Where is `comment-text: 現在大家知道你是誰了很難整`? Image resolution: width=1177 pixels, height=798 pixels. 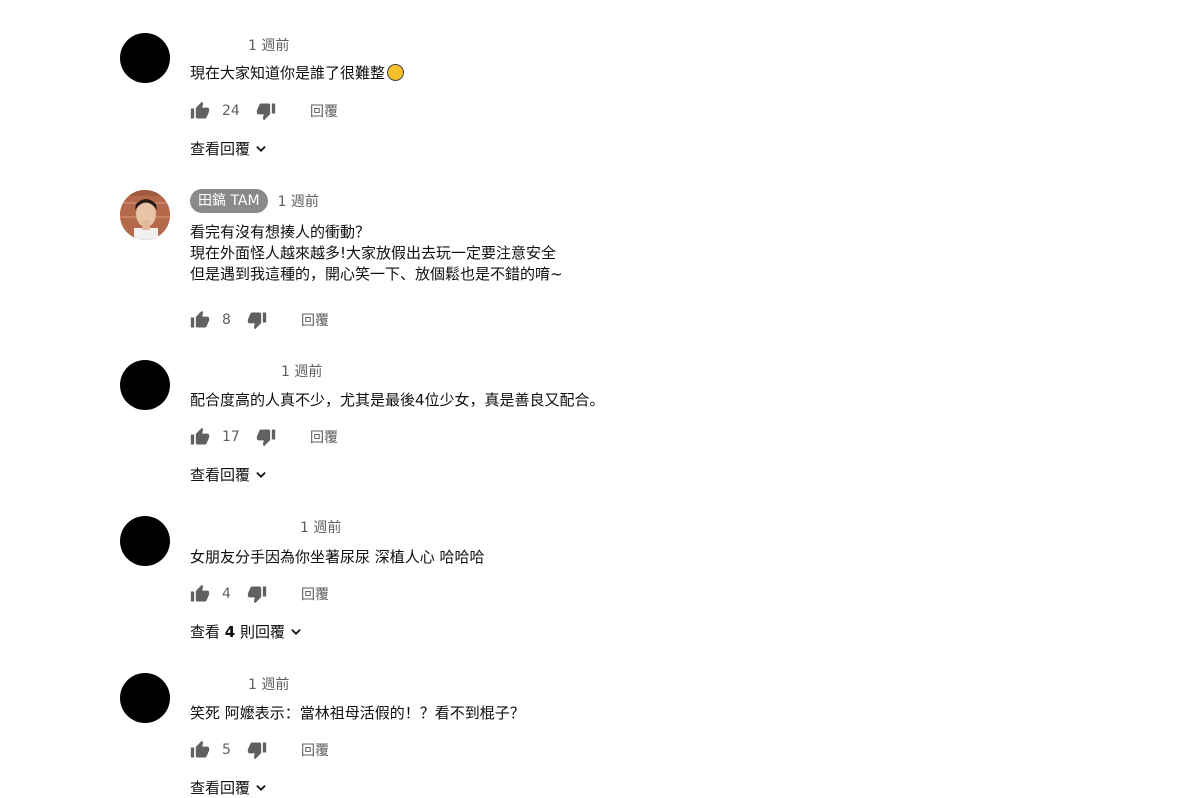
comment-text: 現在大家知道你是誰了很難整 is located at coordinates (297, 73).